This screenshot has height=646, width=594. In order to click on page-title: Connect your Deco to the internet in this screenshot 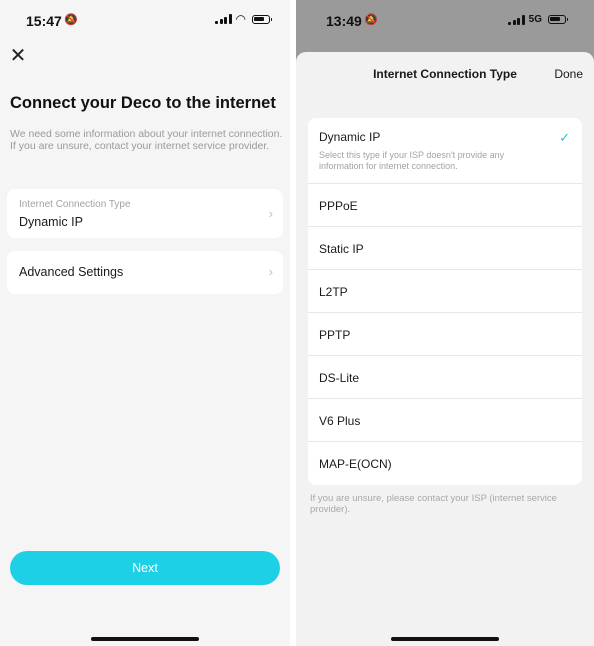, I will do `click(143, 103)`.